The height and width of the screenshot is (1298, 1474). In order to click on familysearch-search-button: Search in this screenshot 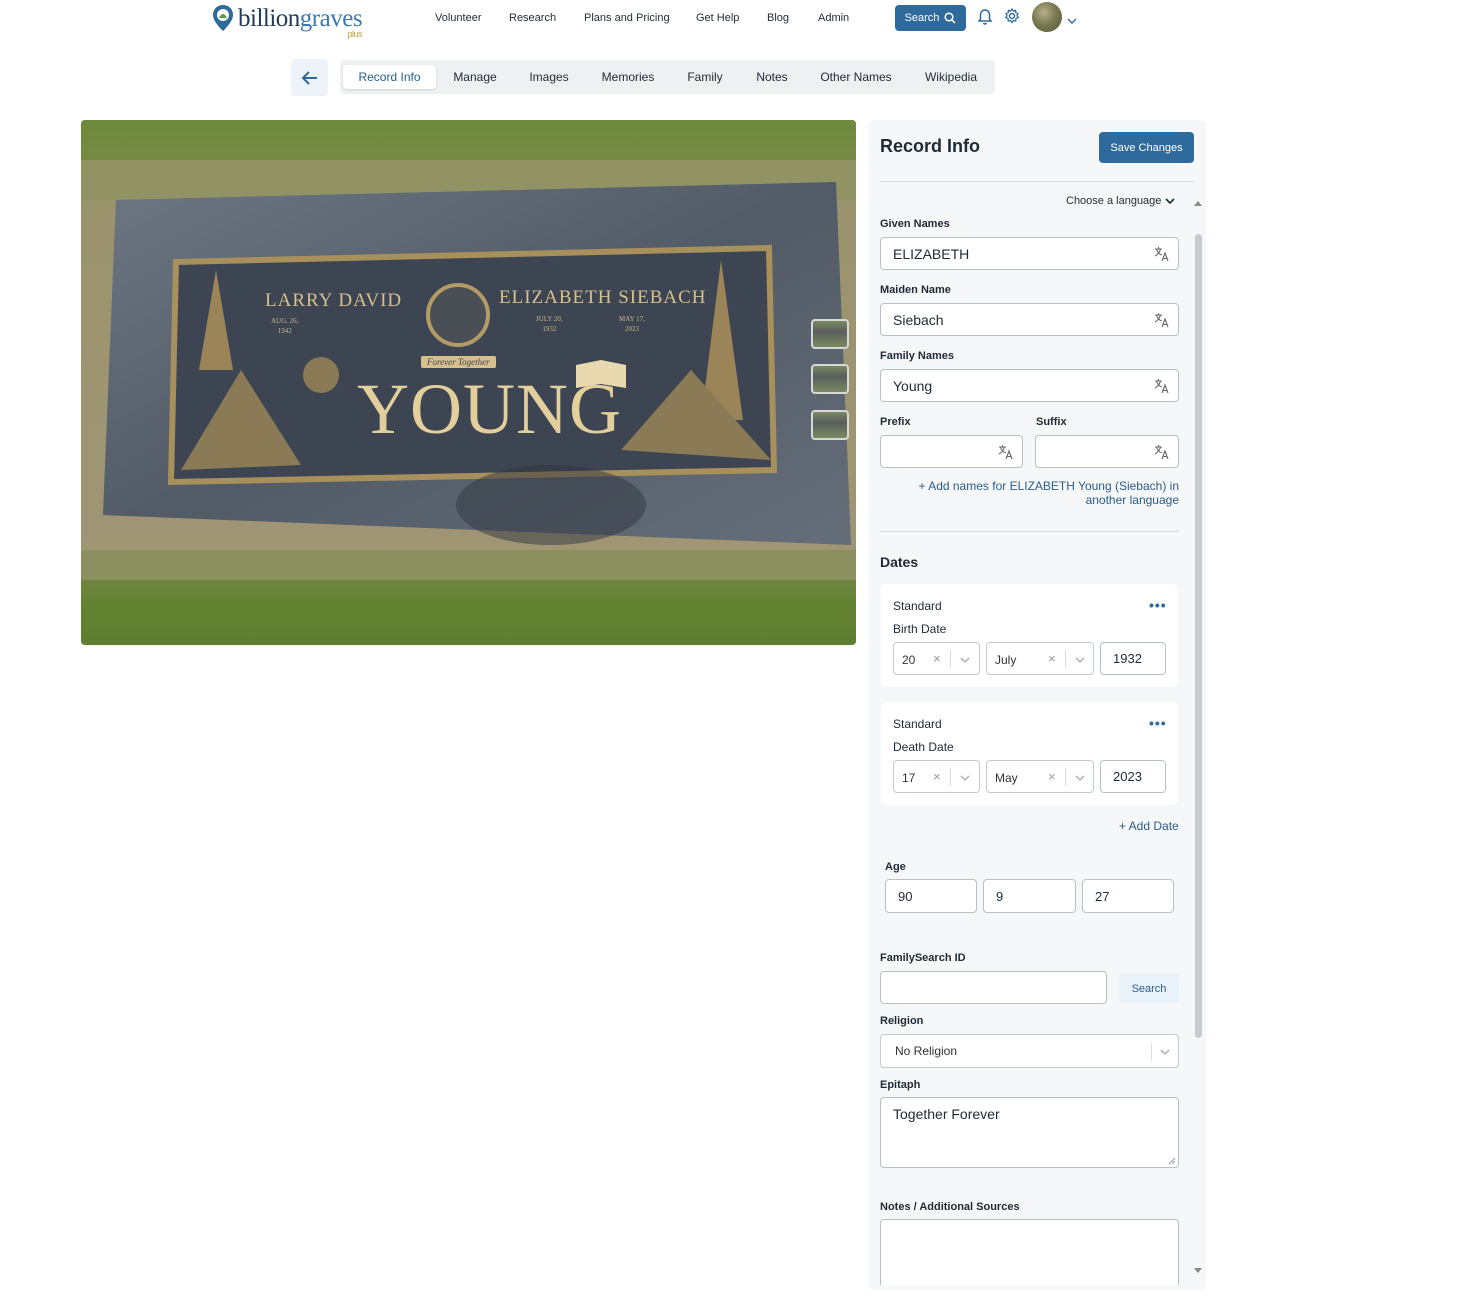, I will do `click(1149, 988)`.